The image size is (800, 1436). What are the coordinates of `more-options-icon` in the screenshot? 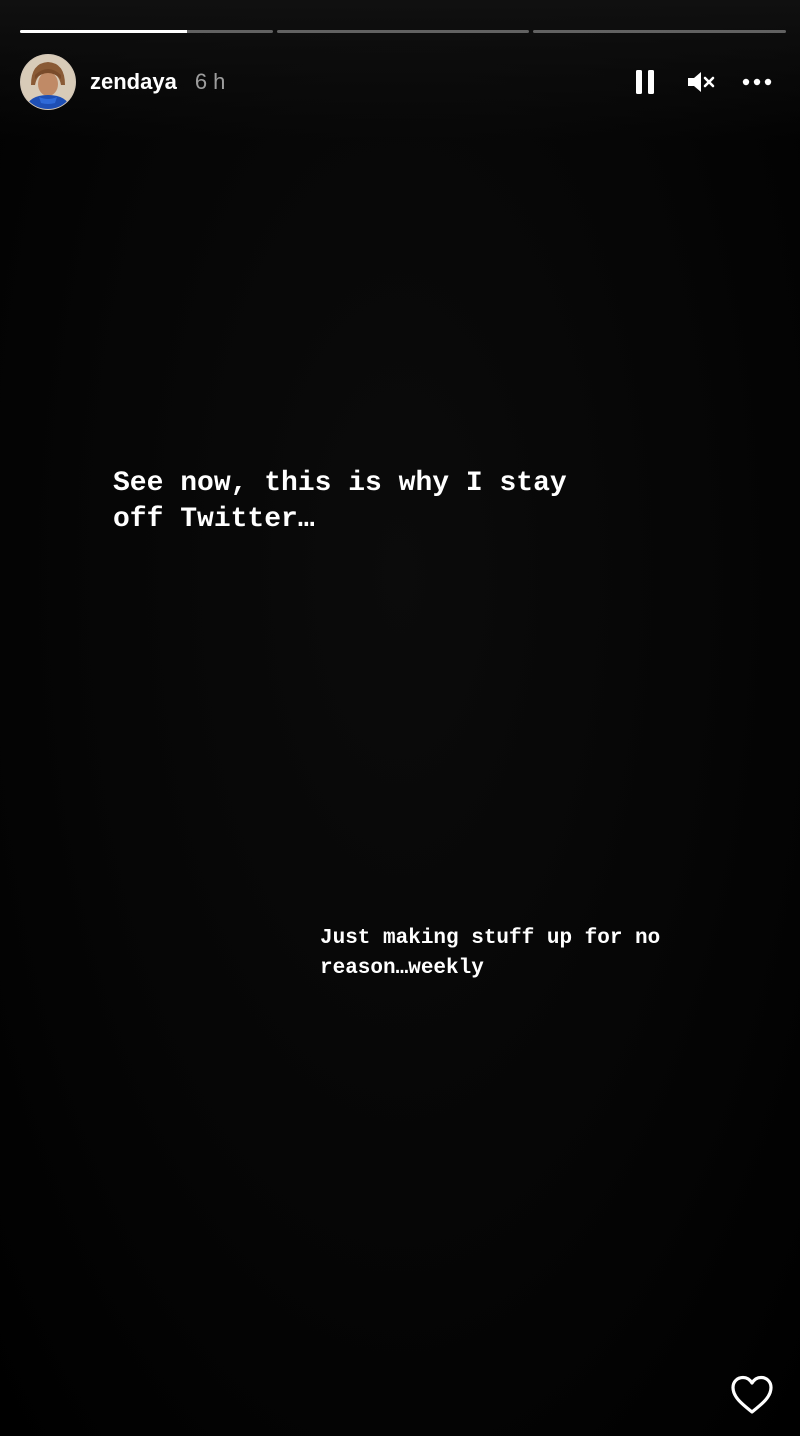 It's located at (757, 82).